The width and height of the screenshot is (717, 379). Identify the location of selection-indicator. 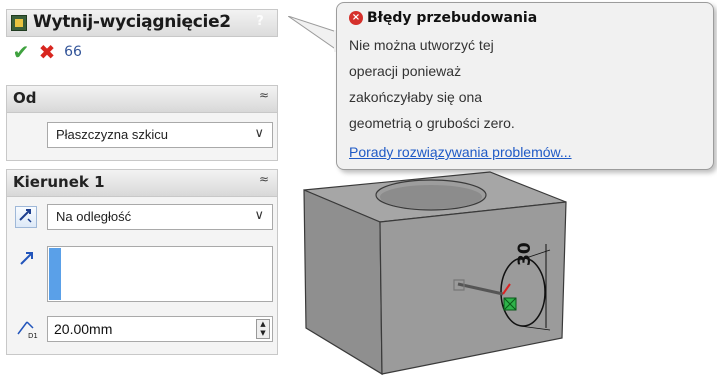
(55, 274).